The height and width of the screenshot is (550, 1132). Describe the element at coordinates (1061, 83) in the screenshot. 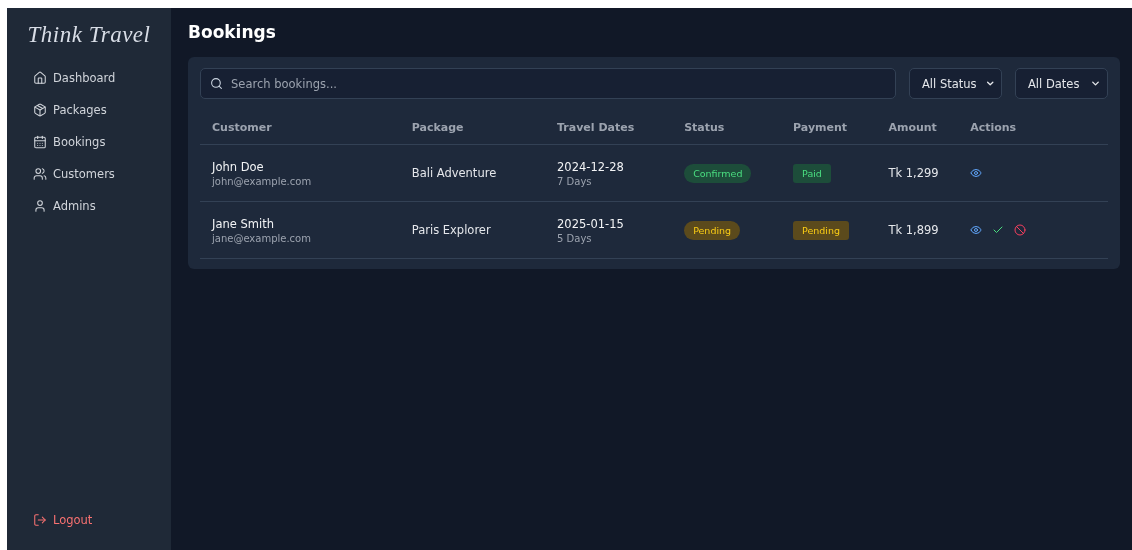

I see `filter-select: All Dates` at that location.